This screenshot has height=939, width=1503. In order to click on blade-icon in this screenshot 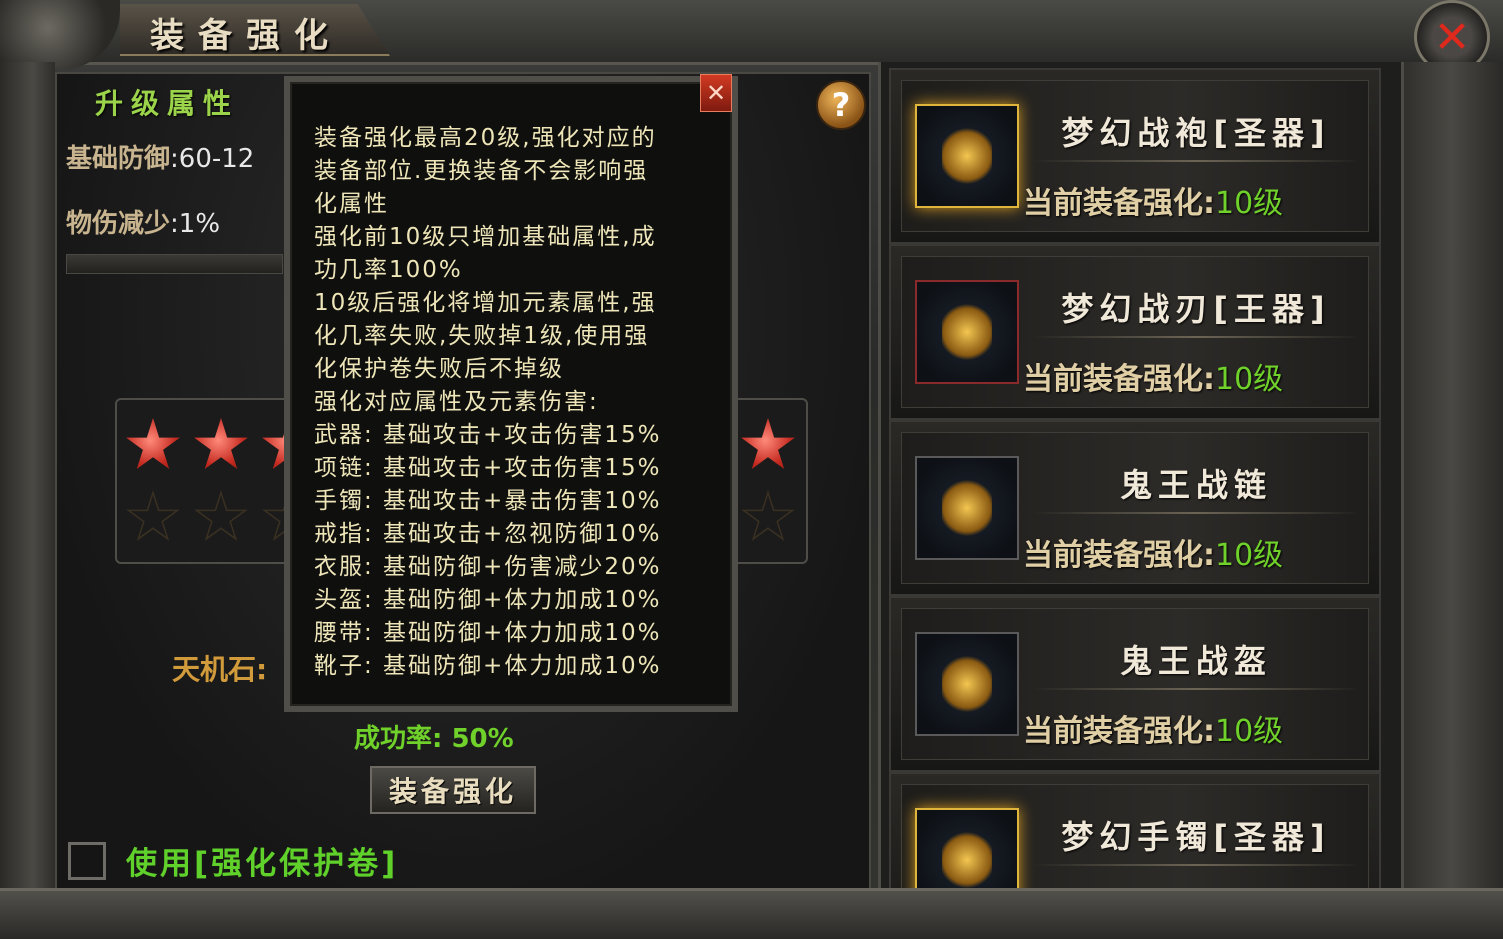, I will do `click(967, 332)`.